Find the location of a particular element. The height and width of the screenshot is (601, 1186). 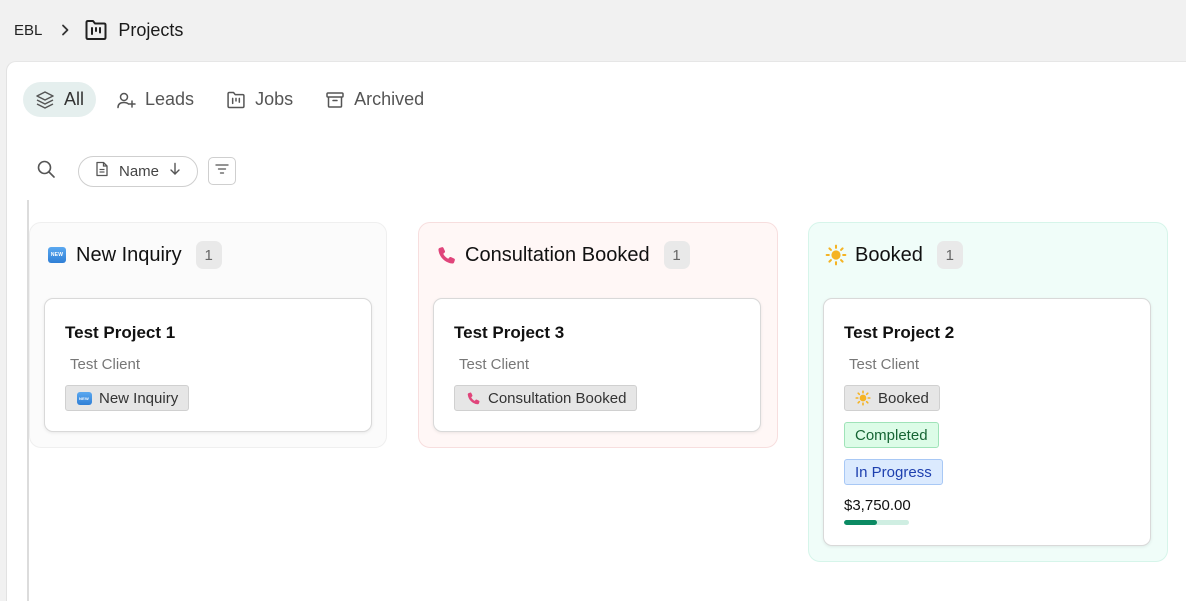

payment-progress-bar is located at coordinates (876, 522).